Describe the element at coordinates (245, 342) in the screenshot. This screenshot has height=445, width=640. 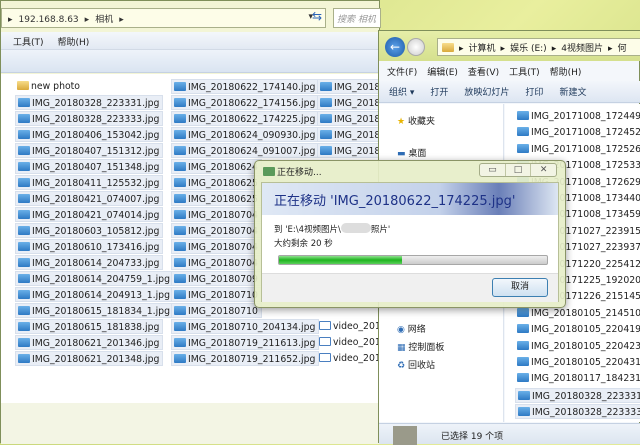
I see `file-item: IMG_20180719_211613.jpg` at that location.